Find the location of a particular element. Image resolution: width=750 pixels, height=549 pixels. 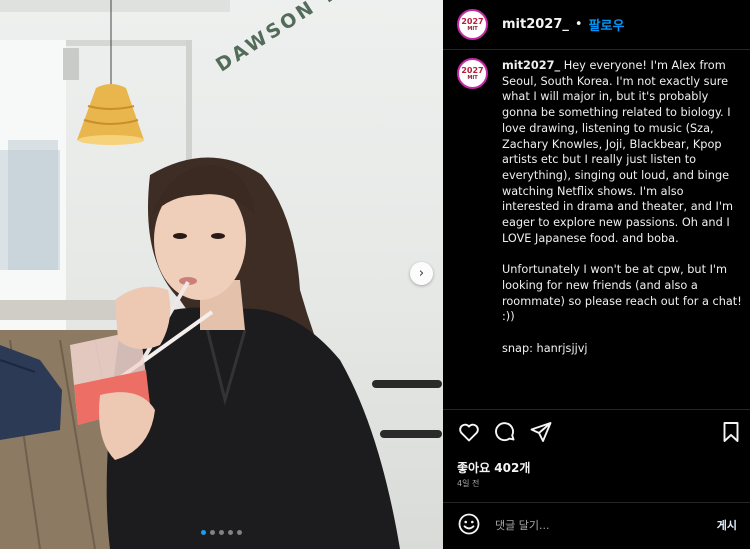

like-count: 좋아요 402개 is located at coordinates (493, 467).